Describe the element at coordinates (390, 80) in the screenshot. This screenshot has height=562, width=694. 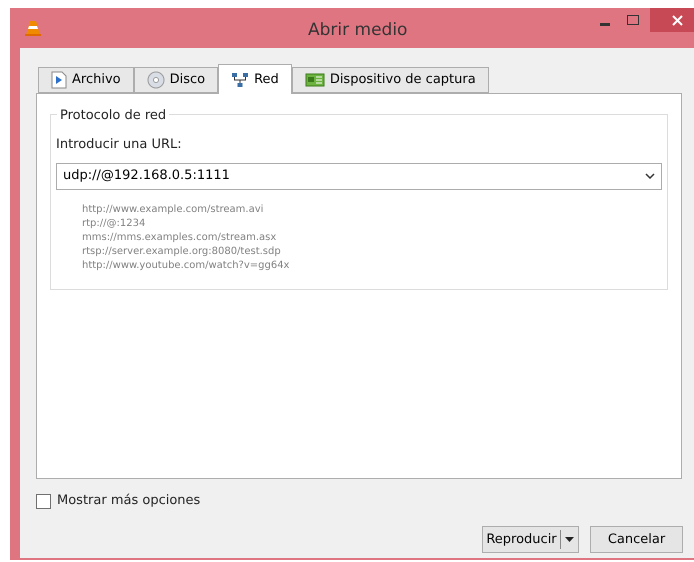
I see `tab: Dispositivo de captura` at that location.